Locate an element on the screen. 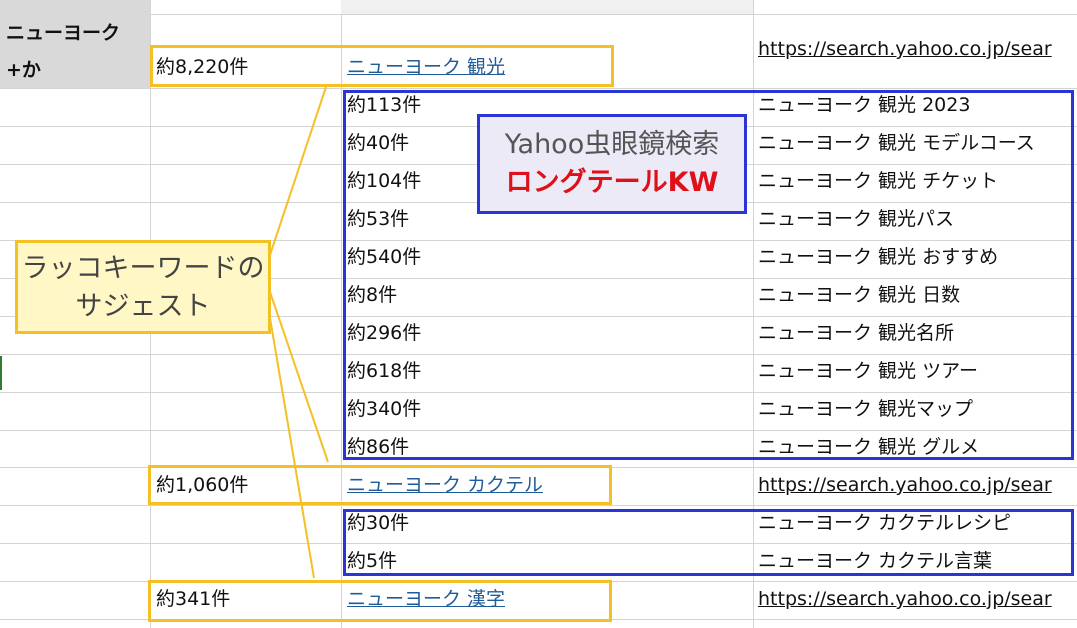 The width and height of the screenshot is (1077, 628). longtail-highlight-box is located at coordinates (708, 542).